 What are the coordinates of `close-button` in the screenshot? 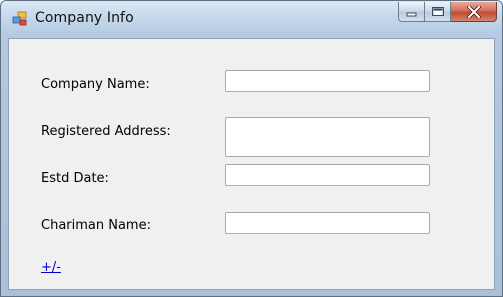 It's located at (474, 12).